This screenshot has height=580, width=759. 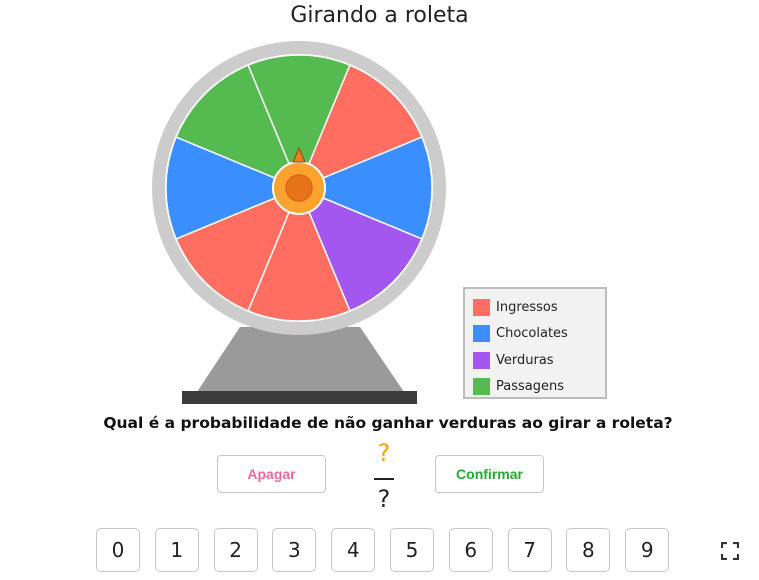 What do you see at coordinates (730, 551) in the screenshot?
I see `fullscreen-icon` at bounding box center [730, 551].